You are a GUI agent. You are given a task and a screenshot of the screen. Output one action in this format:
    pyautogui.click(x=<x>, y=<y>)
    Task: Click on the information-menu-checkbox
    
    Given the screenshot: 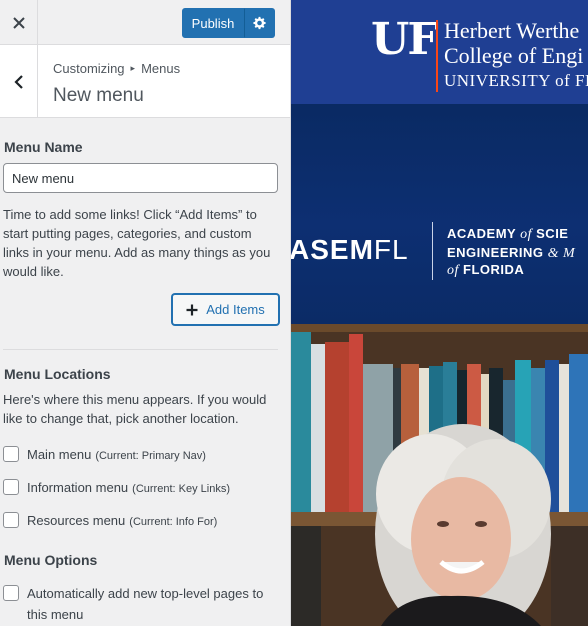 What is the action you would take?
    pyautogui.click(x=11, y=487)
    